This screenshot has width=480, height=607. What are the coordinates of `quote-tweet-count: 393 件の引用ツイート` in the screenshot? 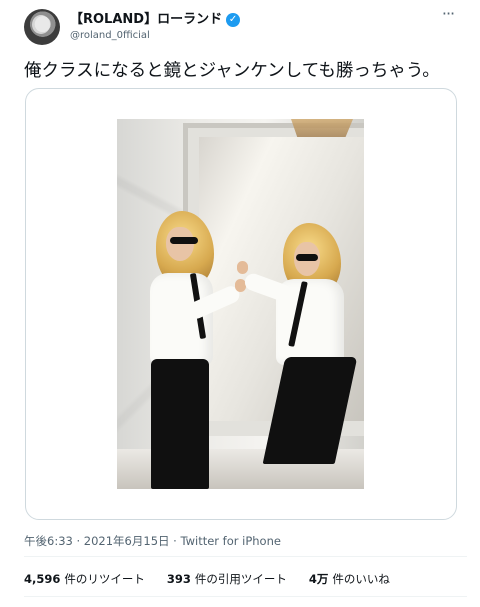 It's located at (227, 579).